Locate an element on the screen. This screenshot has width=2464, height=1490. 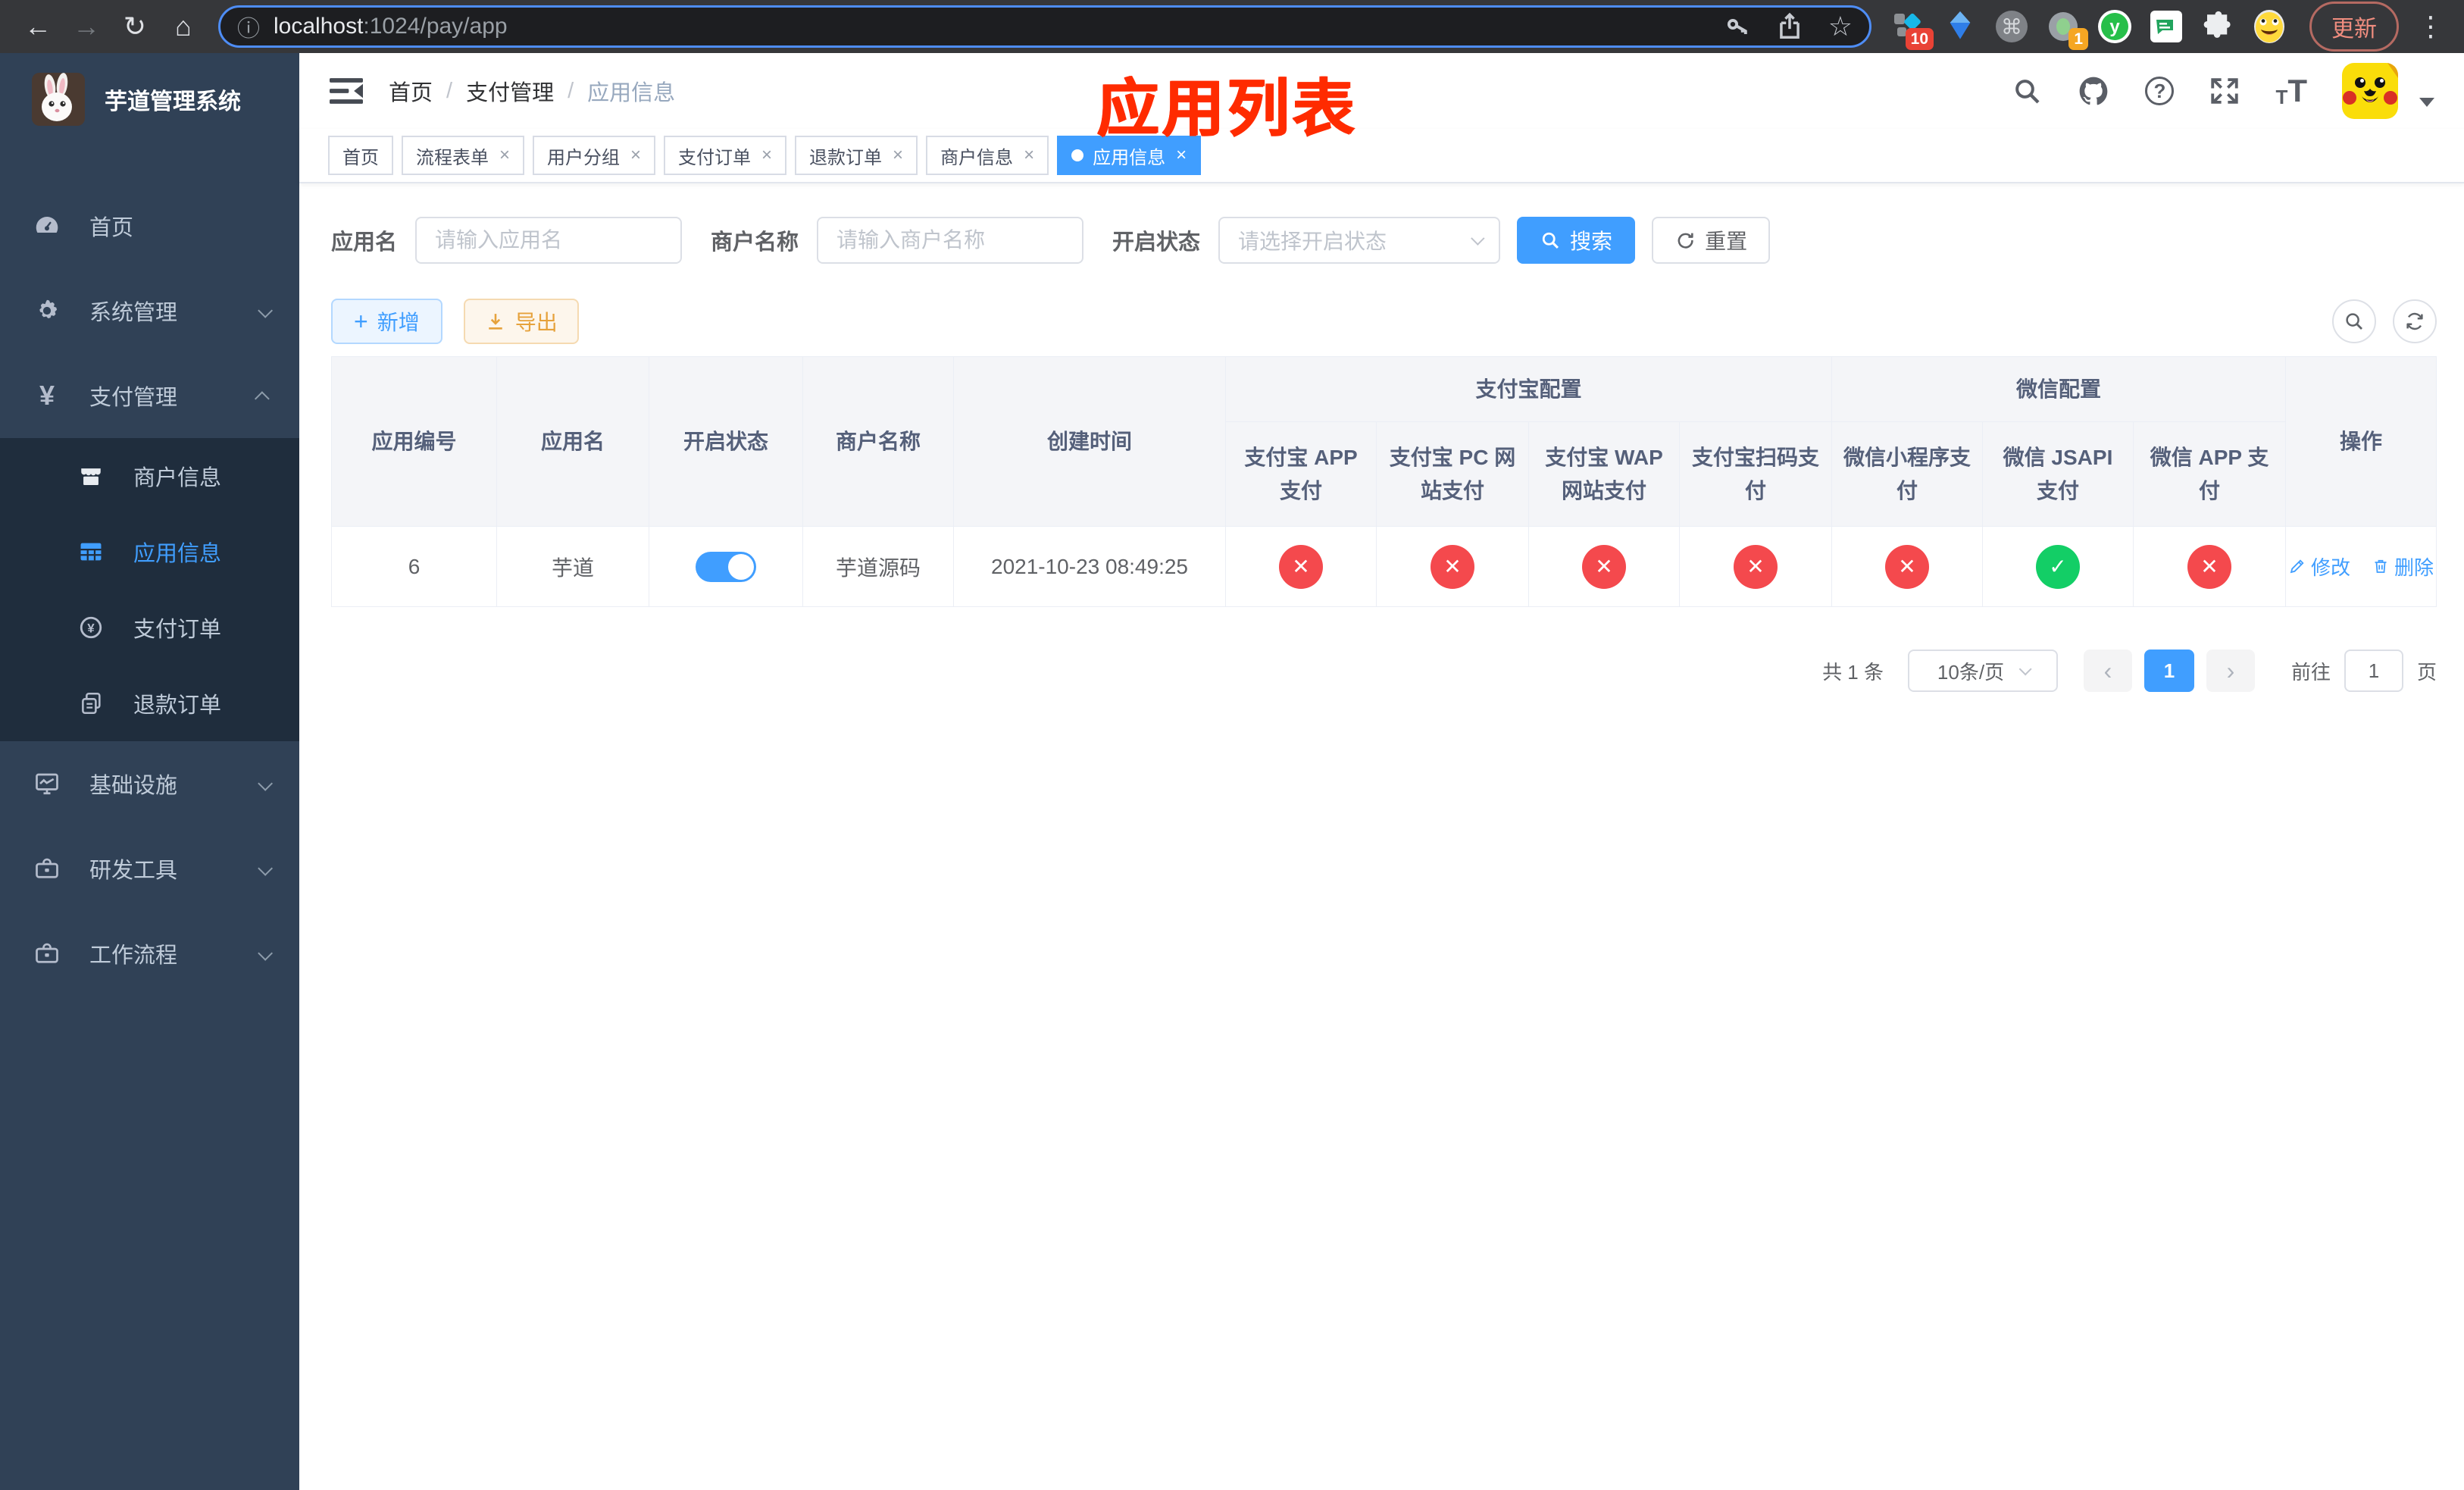
sidebar-item-label: 首页 is located at coordinates (111, 228).